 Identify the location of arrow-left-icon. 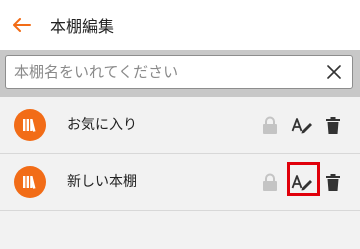
(22, 25).